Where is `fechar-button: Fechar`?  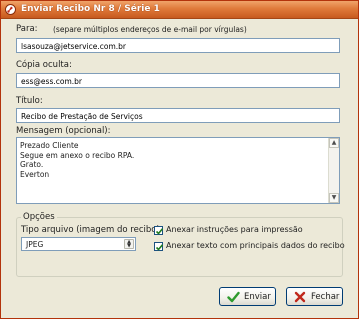
fechar-button: Fechar is located at coordinates (314, 296).